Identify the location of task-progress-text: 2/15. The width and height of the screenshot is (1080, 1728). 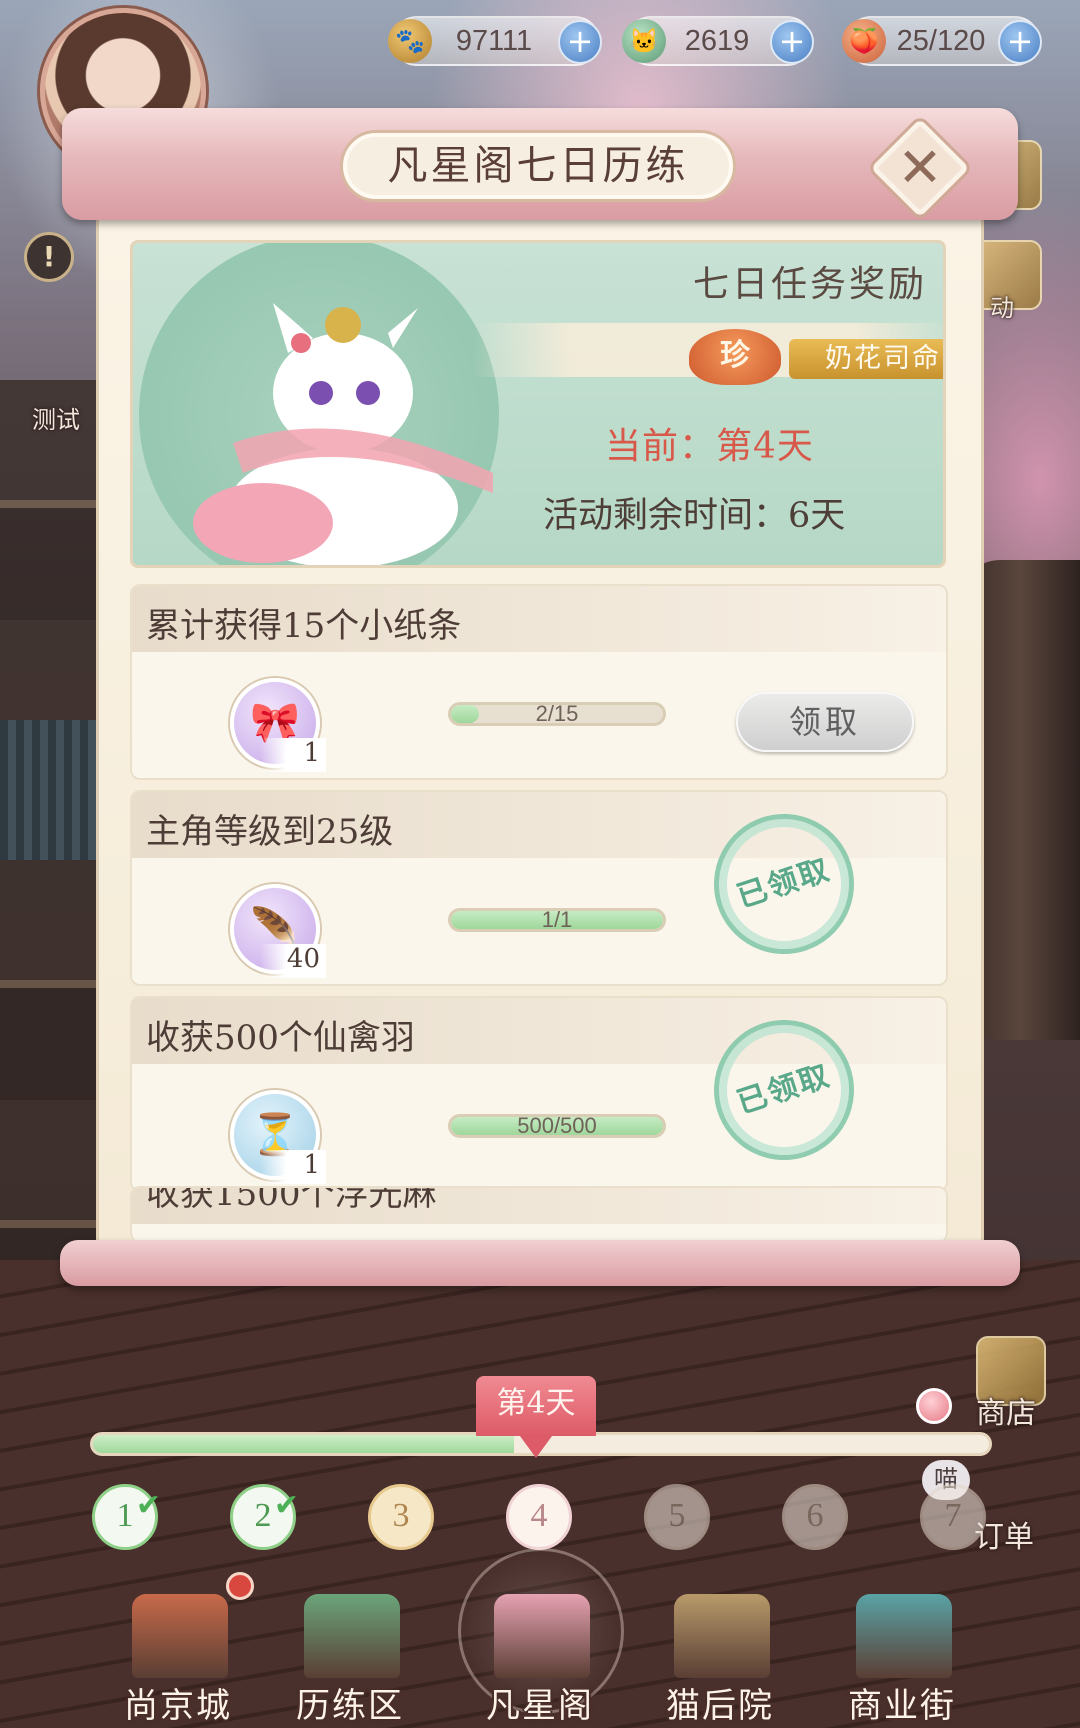
(557, 714).